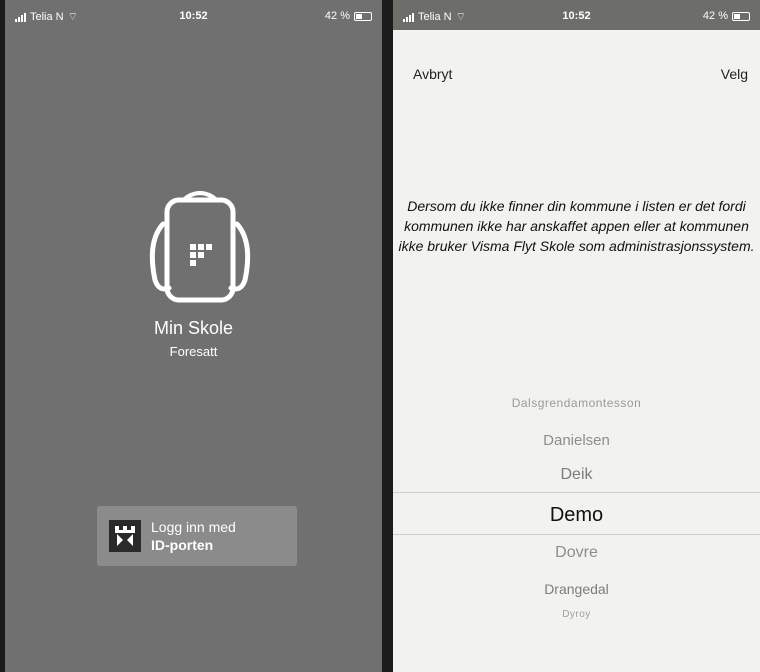  I want to click on picker-item: Demo, so click(576, 515).